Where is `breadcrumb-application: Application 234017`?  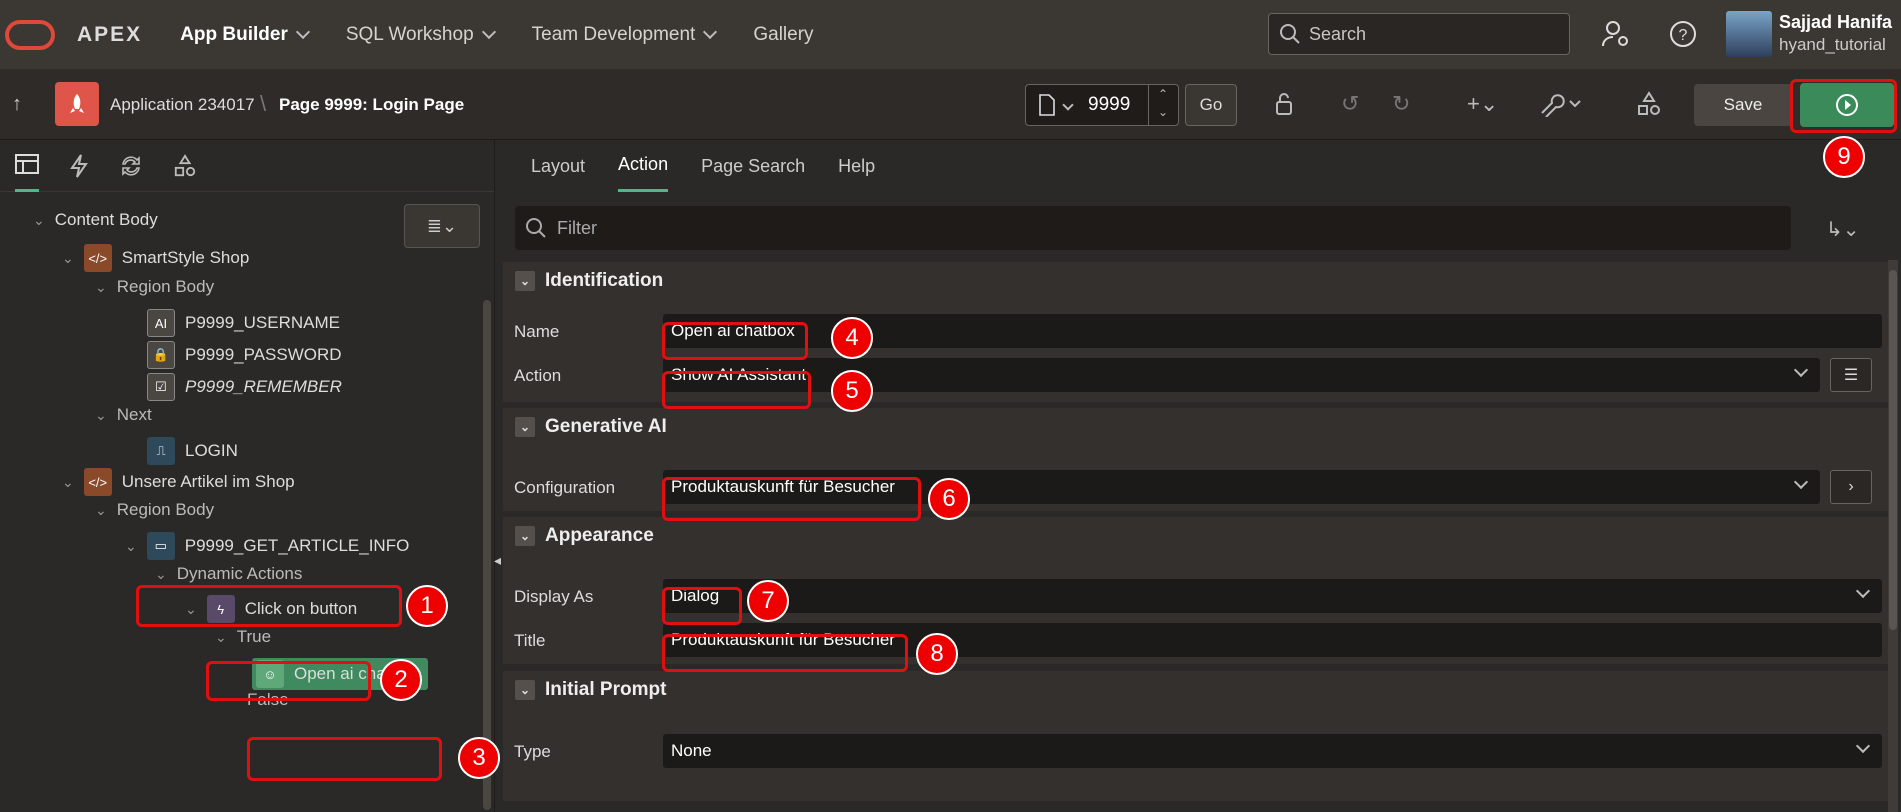 breadcrumb-application: Application 234017 is located at coordinates (182, 105).